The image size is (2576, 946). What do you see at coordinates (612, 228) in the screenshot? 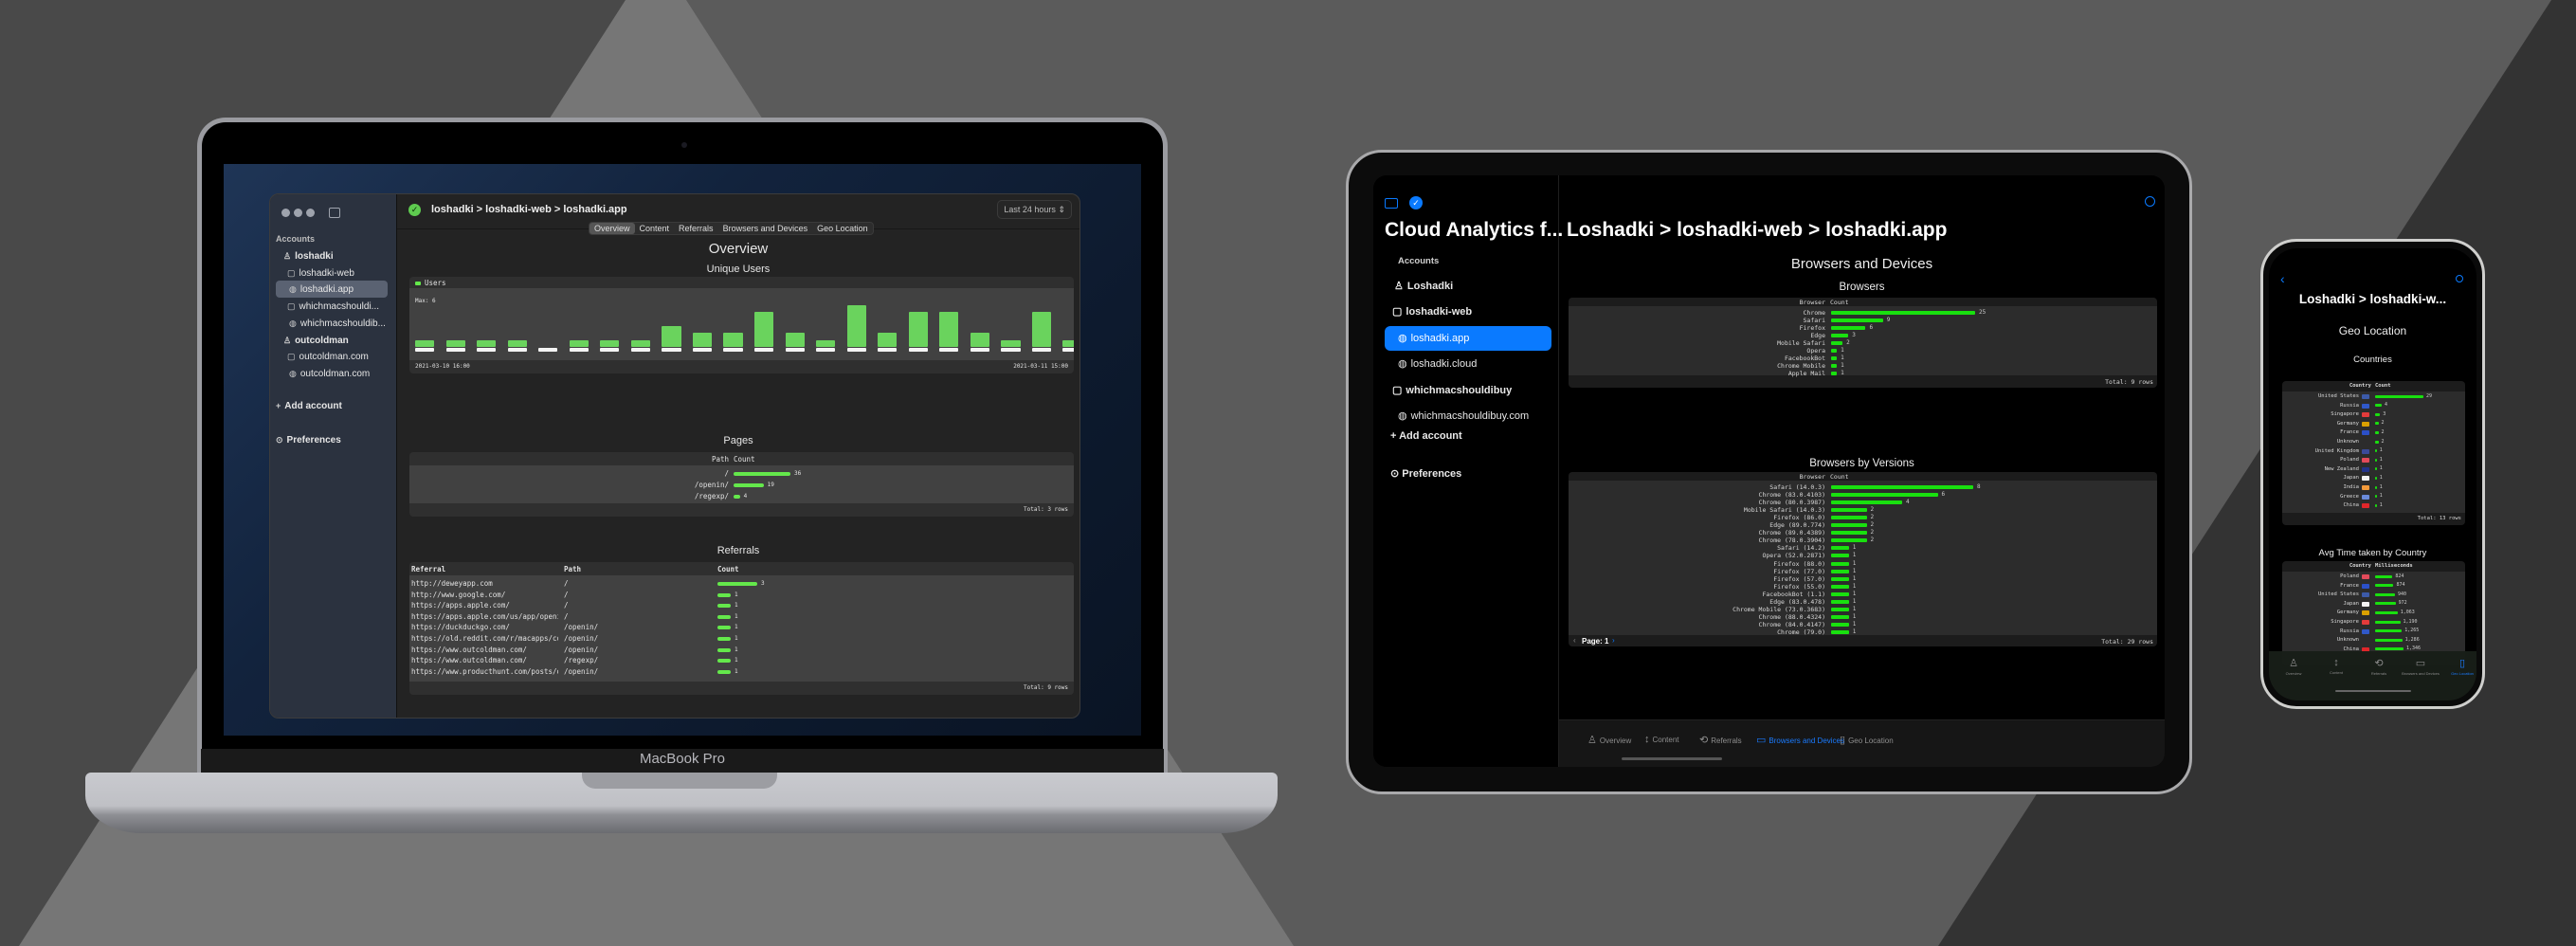
I see `tab-overview: Overview` at bounding box center [612, 228].